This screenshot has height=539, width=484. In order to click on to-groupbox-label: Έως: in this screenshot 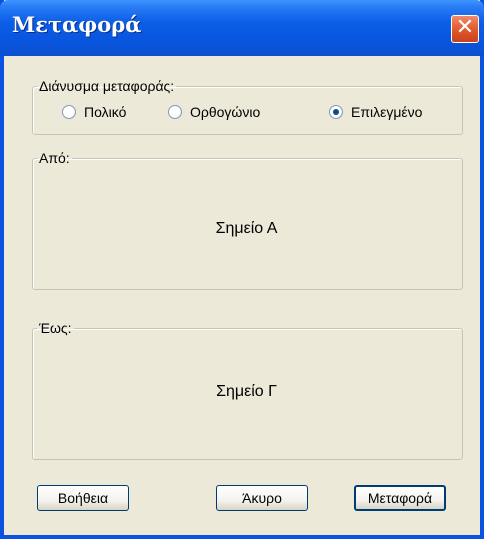, I will do `click(55, 328)`.